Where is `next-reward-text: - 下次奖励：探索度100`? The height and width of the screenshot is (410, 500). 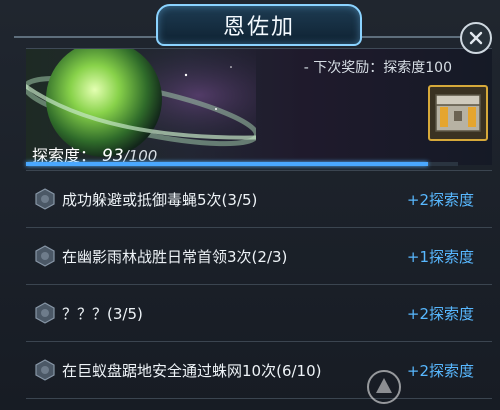
next-reward-text: - 下次奖励：探索度100 is located at coordinates (377, 68).